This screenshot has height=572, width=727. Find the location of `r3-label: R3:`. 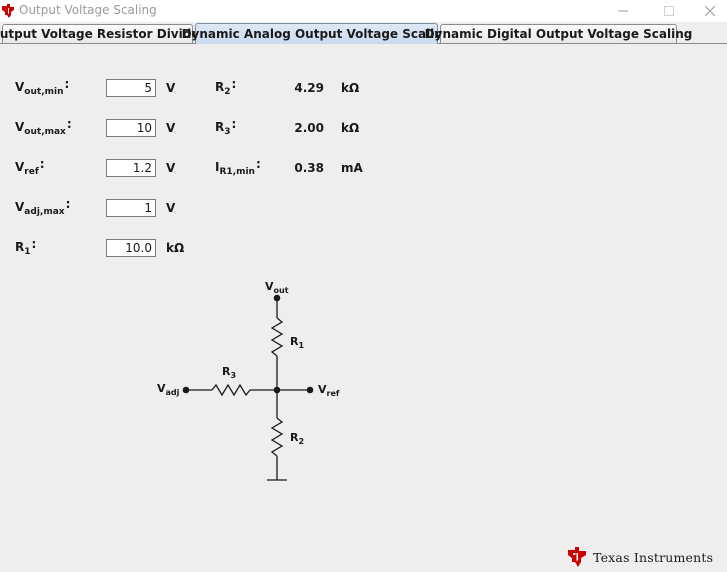

r3-label: R3: is located at coordinates (226, 127).